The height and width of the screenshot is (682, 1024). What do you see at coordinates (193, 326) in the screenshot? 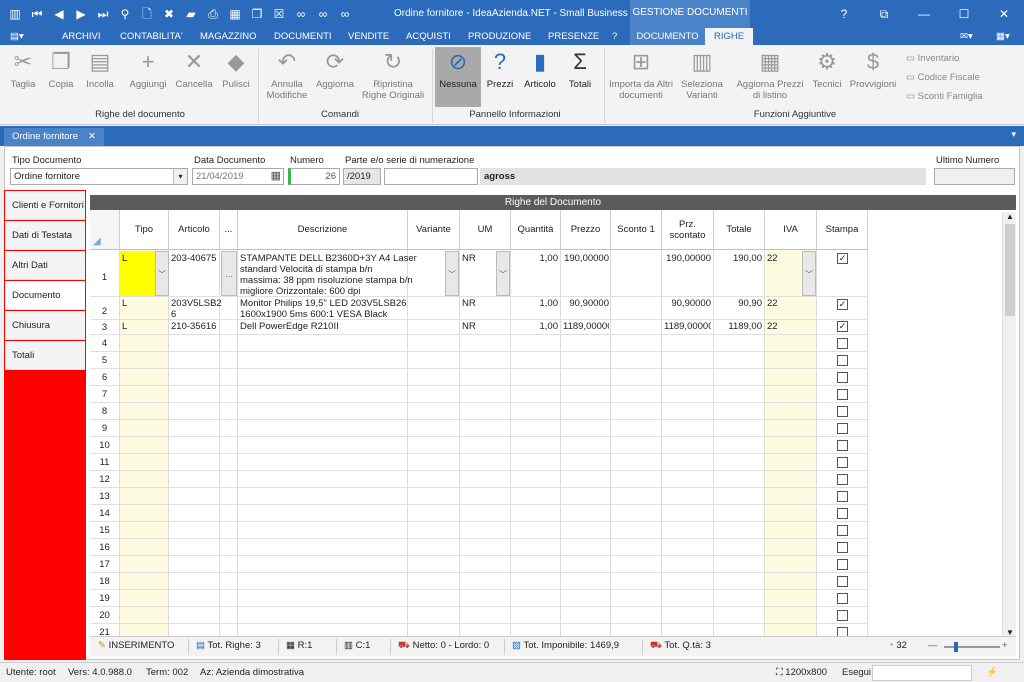
I see `cell-articolo: 210-35616` at bounding box center [193, 326].